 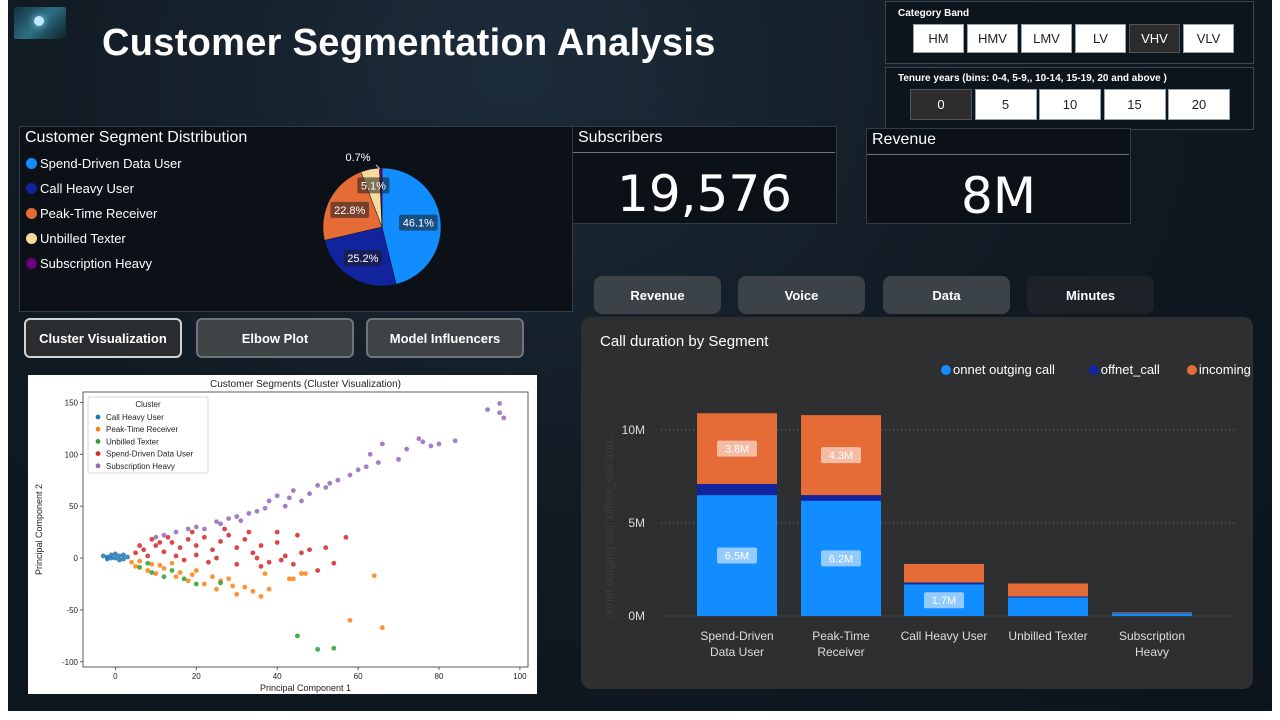 I want to click on x-tick-label: 0, so click(x=115, y=676).